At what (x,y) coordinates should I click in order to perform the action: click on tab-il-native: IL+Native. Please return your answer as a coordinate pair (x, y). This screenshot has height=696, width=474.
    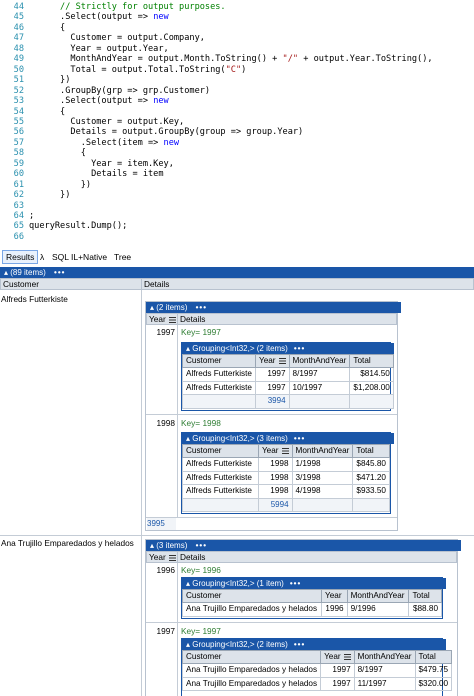
    Looking at the image, I should click on (89, 257).